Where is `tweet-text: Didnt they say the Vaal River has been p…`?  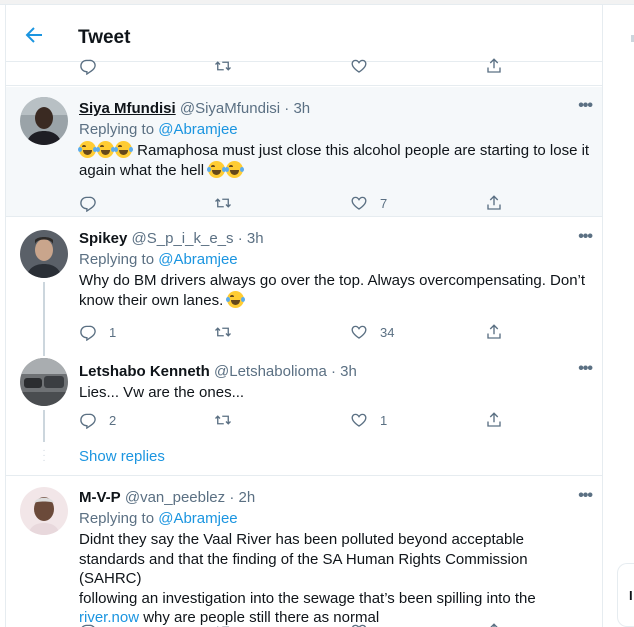
tweet-text: Didnt they say the Vaal River has been p… is located at coordinates (307, 578).